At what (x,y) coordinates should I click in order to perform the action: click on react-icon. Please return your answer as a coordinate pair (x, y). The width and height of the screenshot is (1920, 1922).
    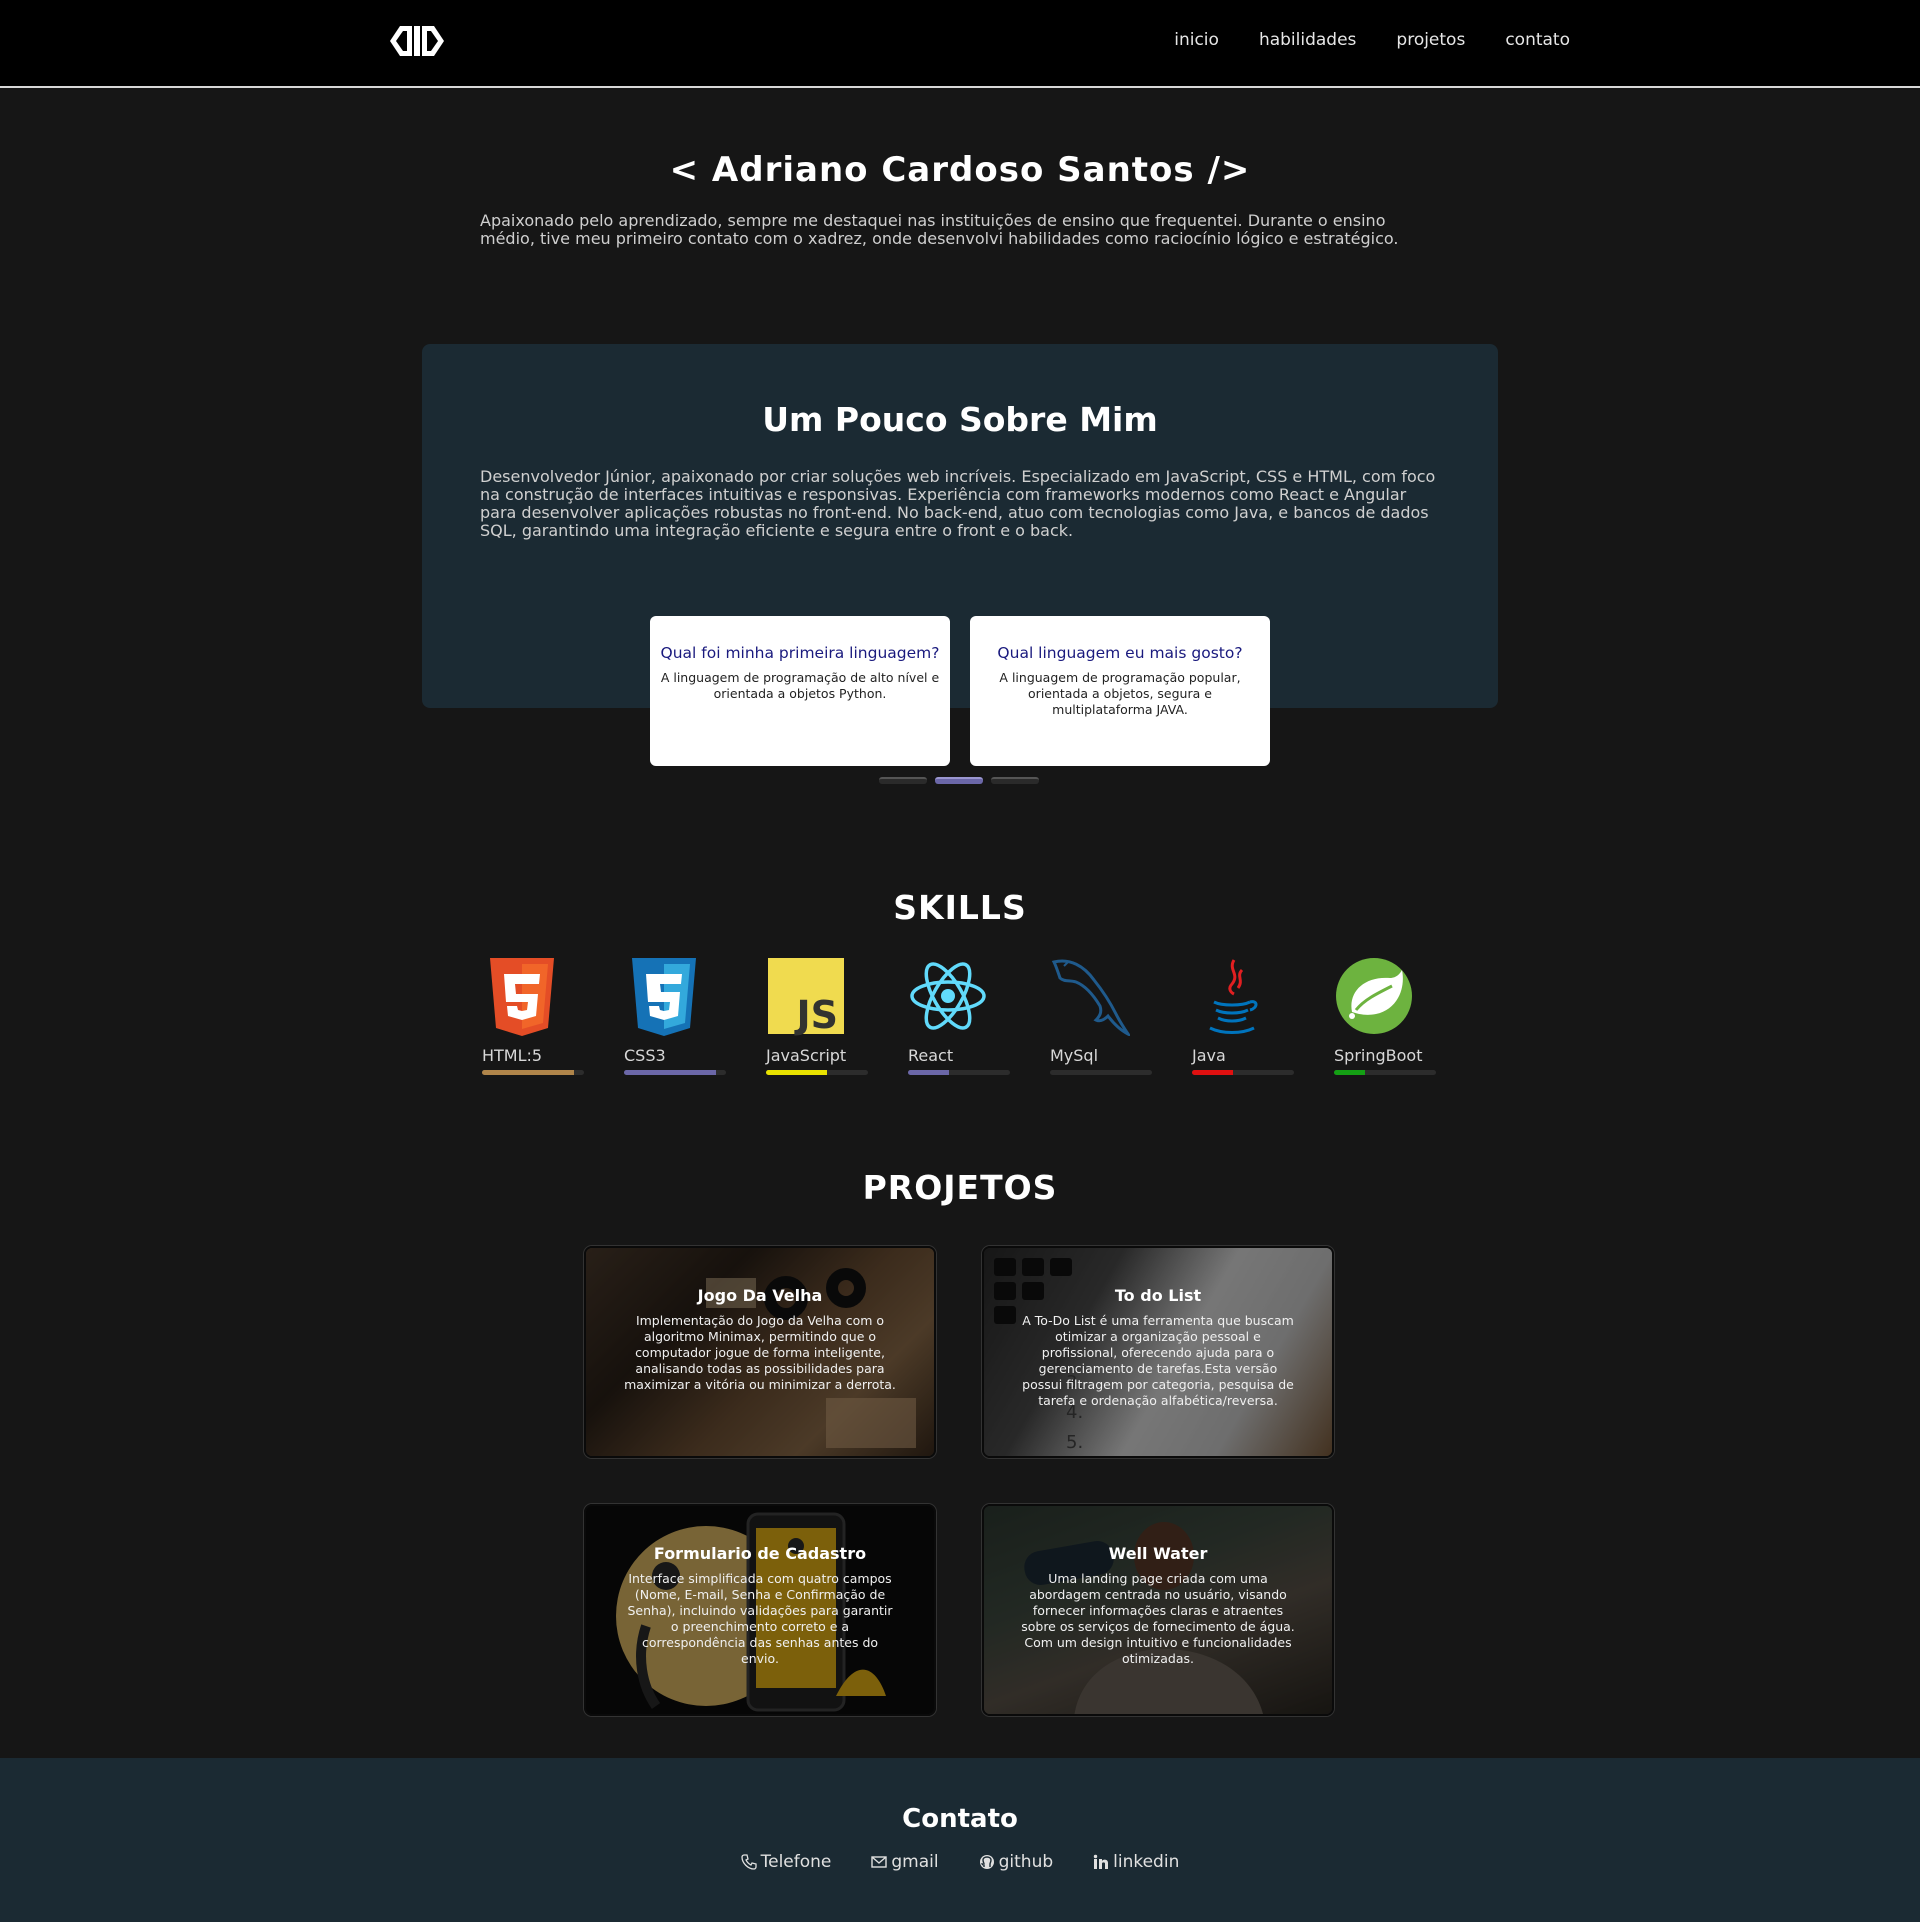
    Looking at the image, I should click on (948, 996).